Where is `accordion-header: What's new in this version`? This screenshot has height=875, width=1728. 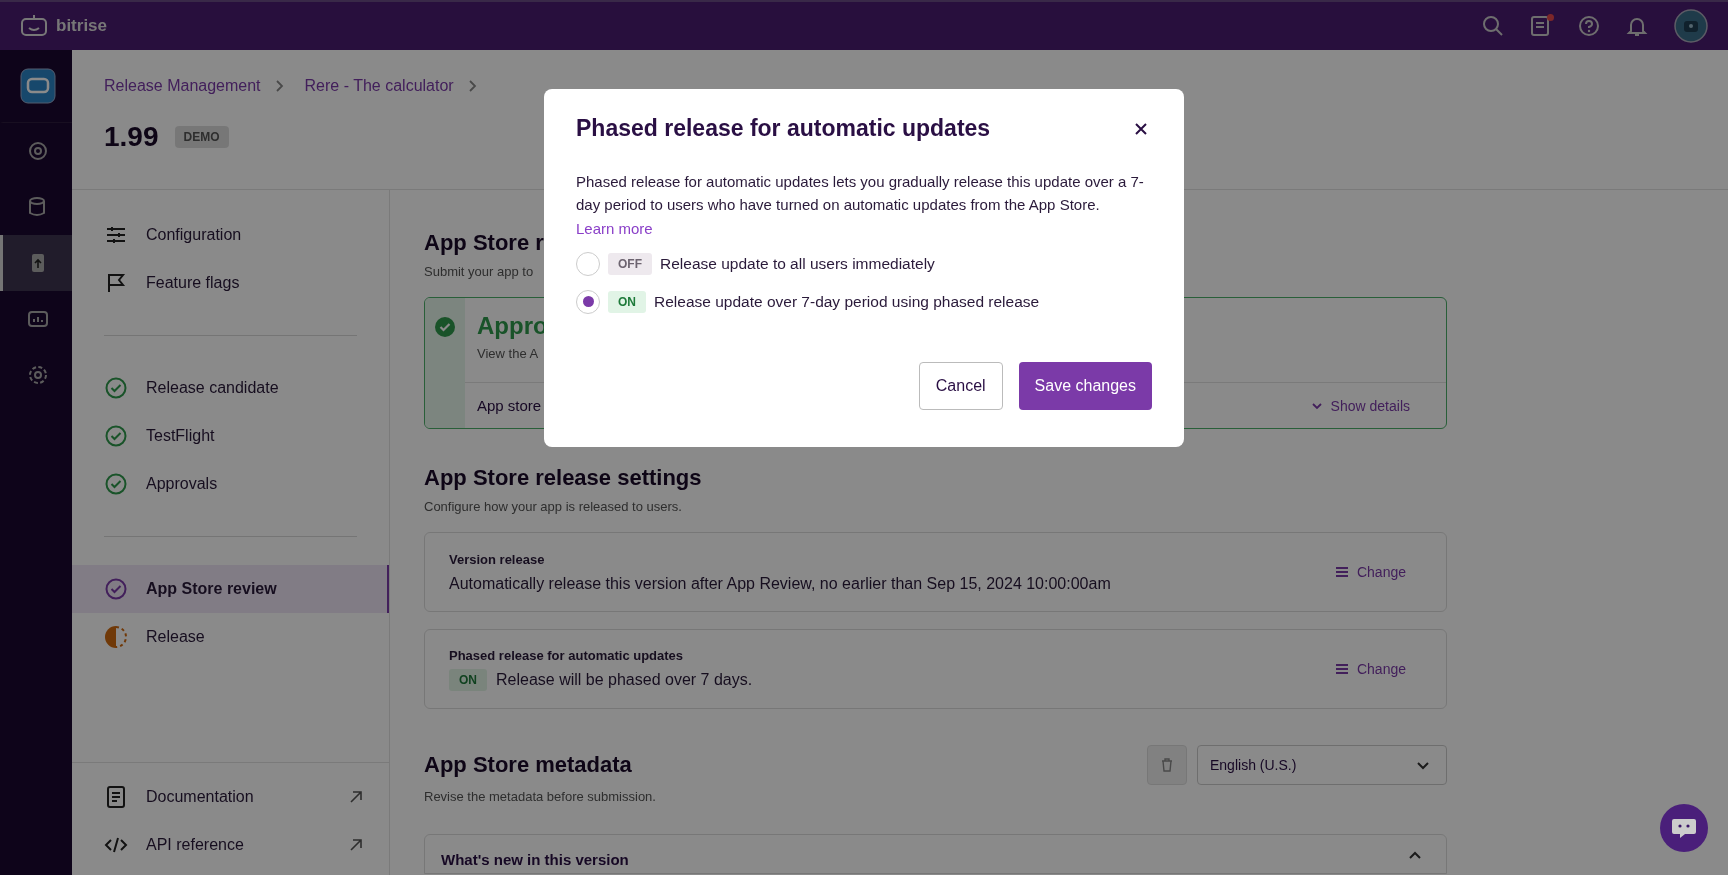 accordion-header: What's new in this version is located at coordinates (935, 854).